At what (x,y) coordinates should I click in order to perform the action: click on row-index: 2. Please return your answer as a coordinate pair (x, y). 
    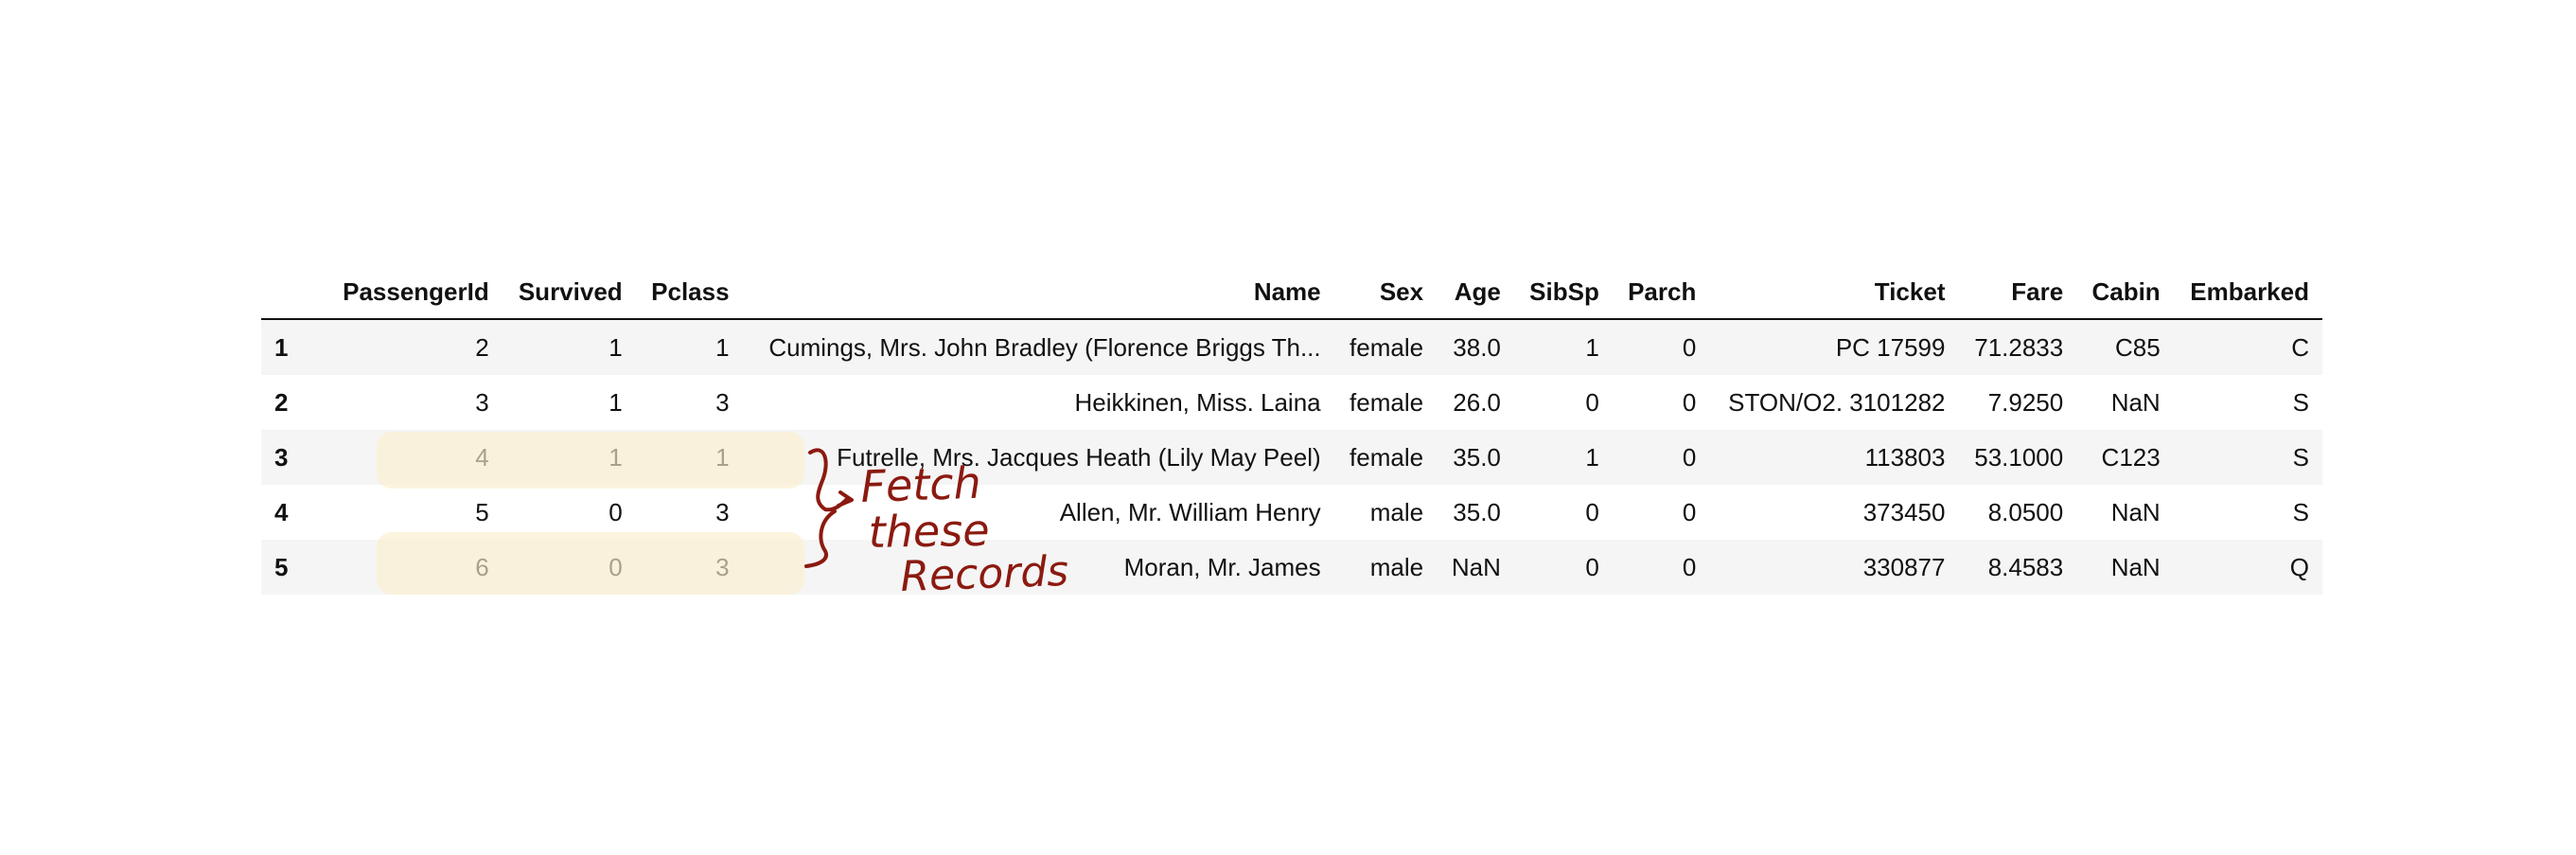
    Looking at the image, I should click on (281, 402).